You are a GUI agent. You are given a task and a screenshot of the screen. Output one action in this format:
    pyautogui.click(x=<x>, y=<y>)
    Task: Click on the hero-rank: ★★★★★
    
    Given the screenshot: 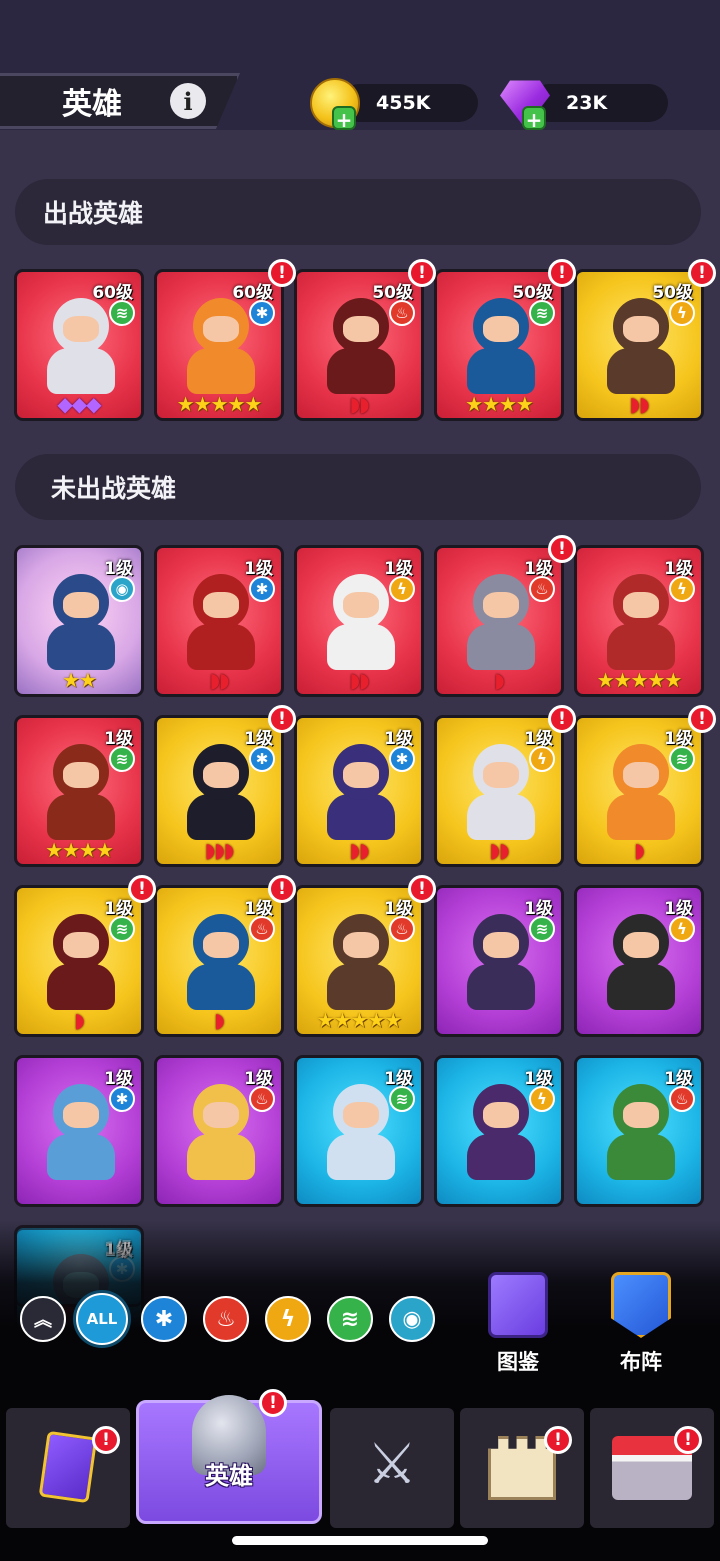 What is the action you would take?
    pyautogui.click(x=219, y=404)
    